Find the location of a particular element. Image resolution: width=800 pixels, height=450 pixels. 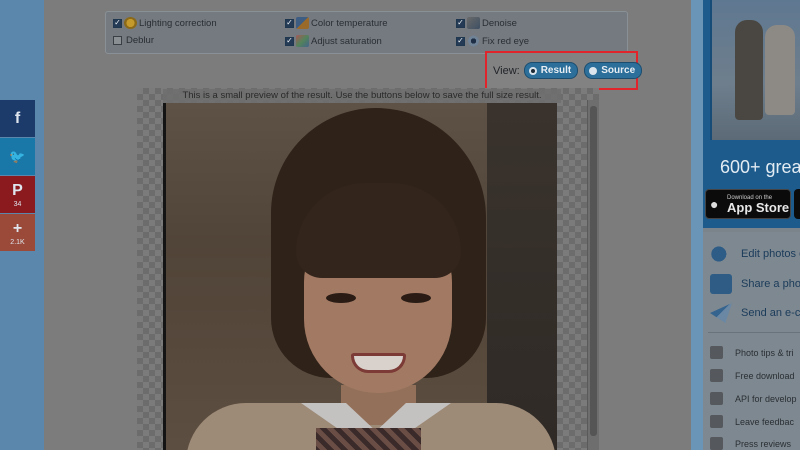

view-source-label: Source is located at coordinates (618, 70).